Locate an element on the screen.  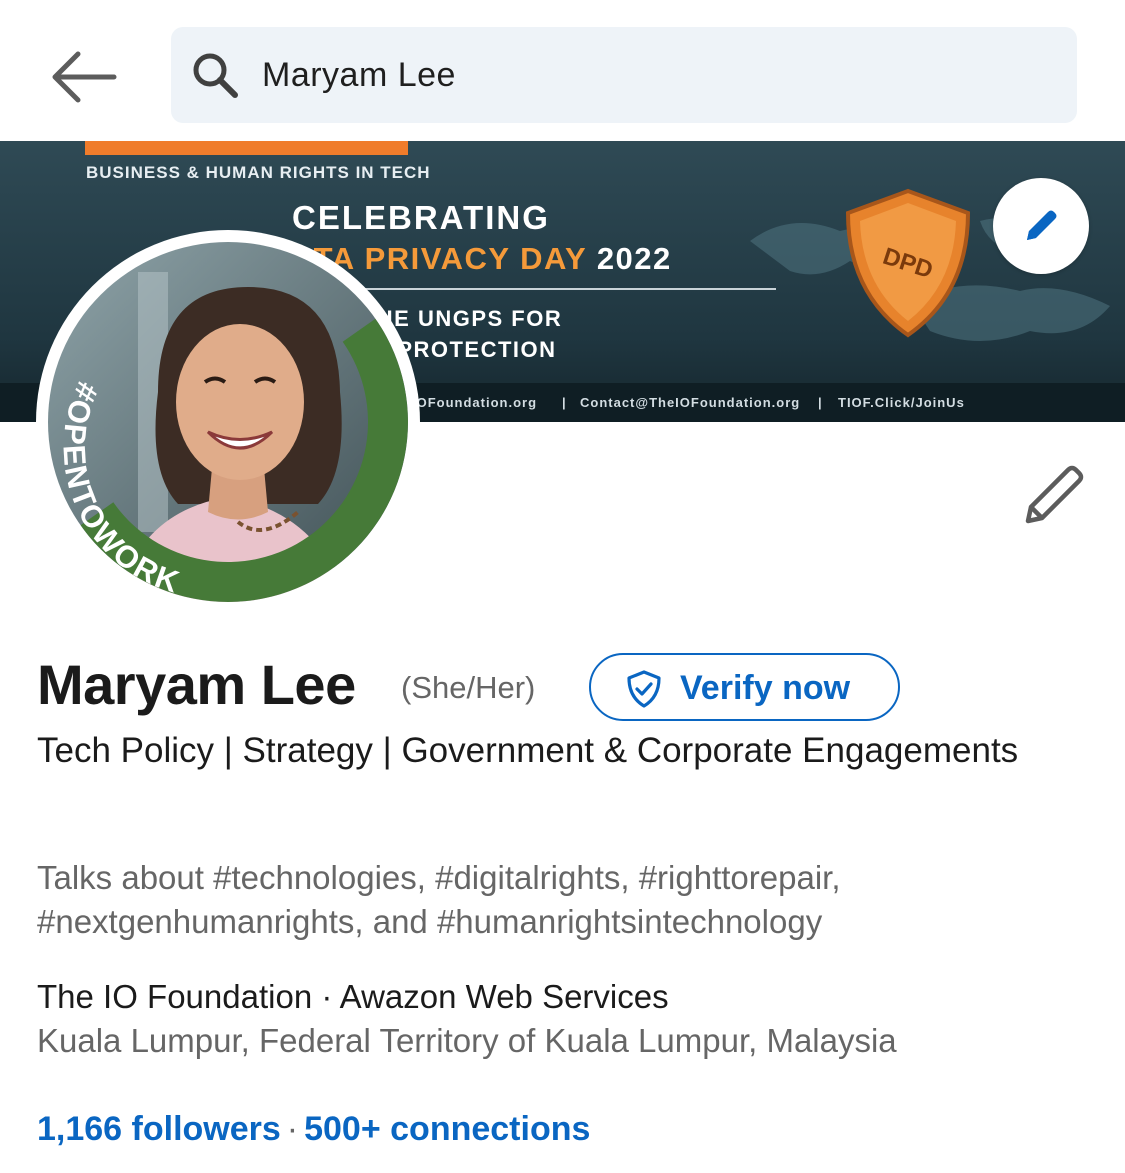
open-to-work-frame: #OPENTOWORK is located at coordinates (120, 488).